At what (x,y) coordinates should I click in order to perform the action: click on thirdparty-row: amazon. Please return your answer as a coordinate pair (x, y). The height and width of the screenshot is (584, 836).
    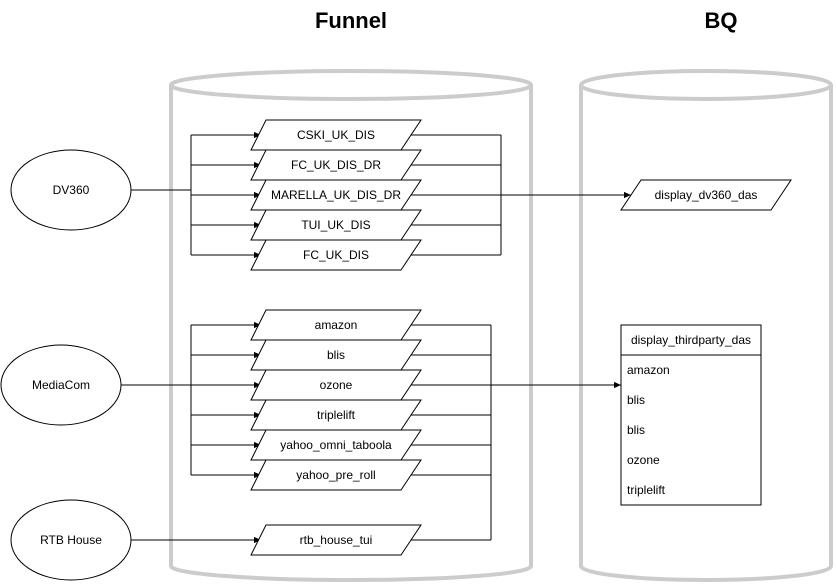
    Looking at the image, I should click on (648, 370).